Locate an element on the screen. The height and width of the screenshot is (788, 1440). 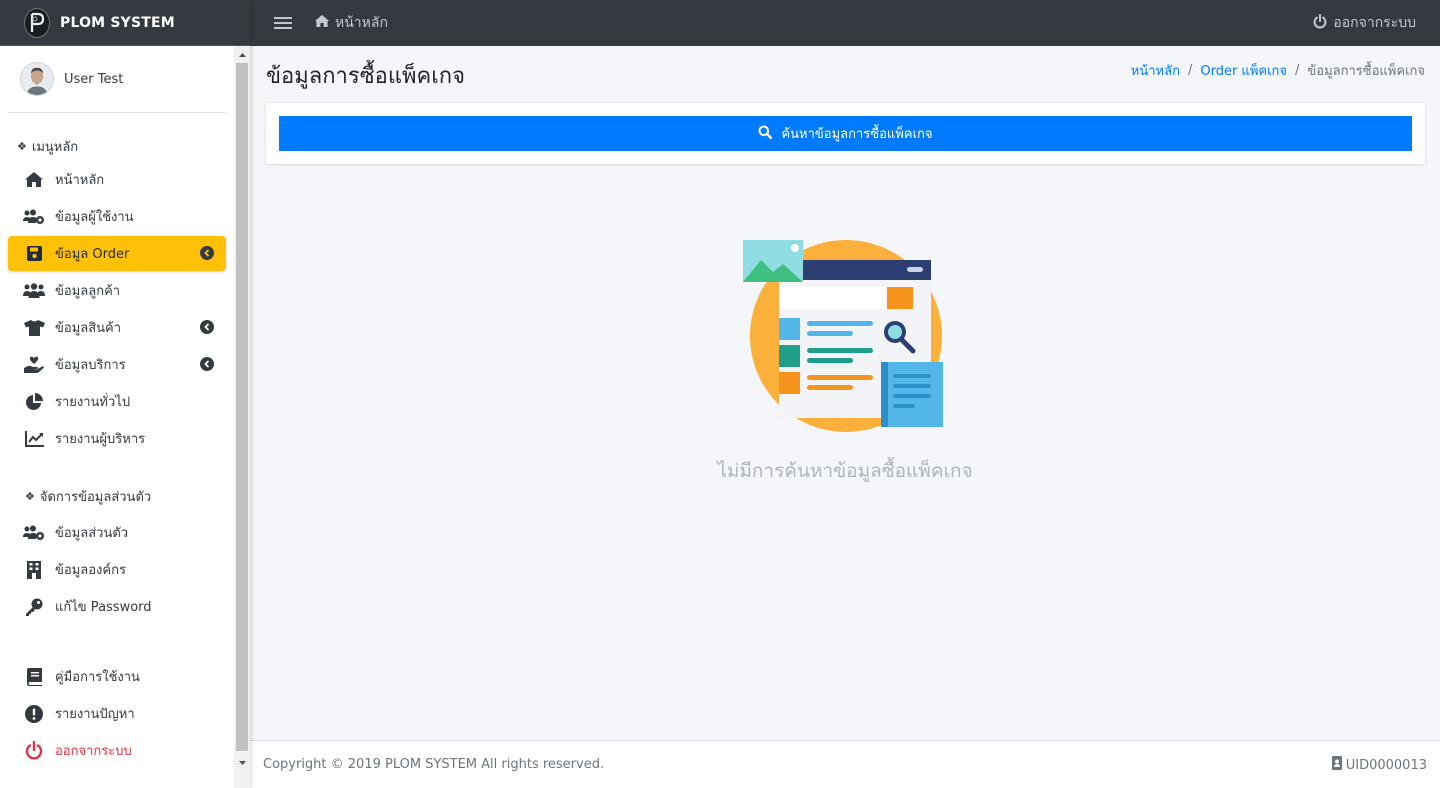
search-card: ค้นหาข้อมูลการซื้อแพ็คเกจ is located at coordinates (845, 133).